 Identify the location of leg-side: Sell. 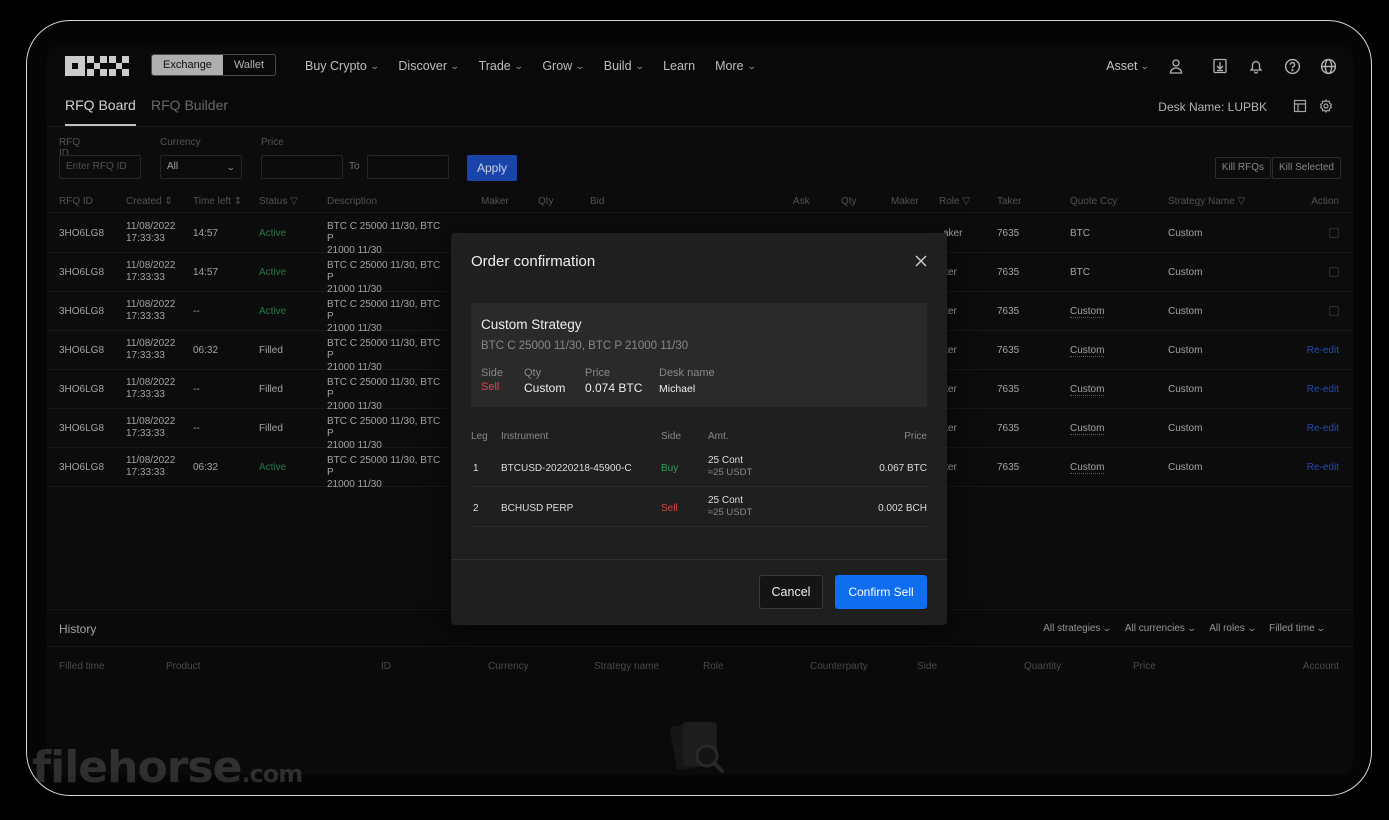
(669, 508).